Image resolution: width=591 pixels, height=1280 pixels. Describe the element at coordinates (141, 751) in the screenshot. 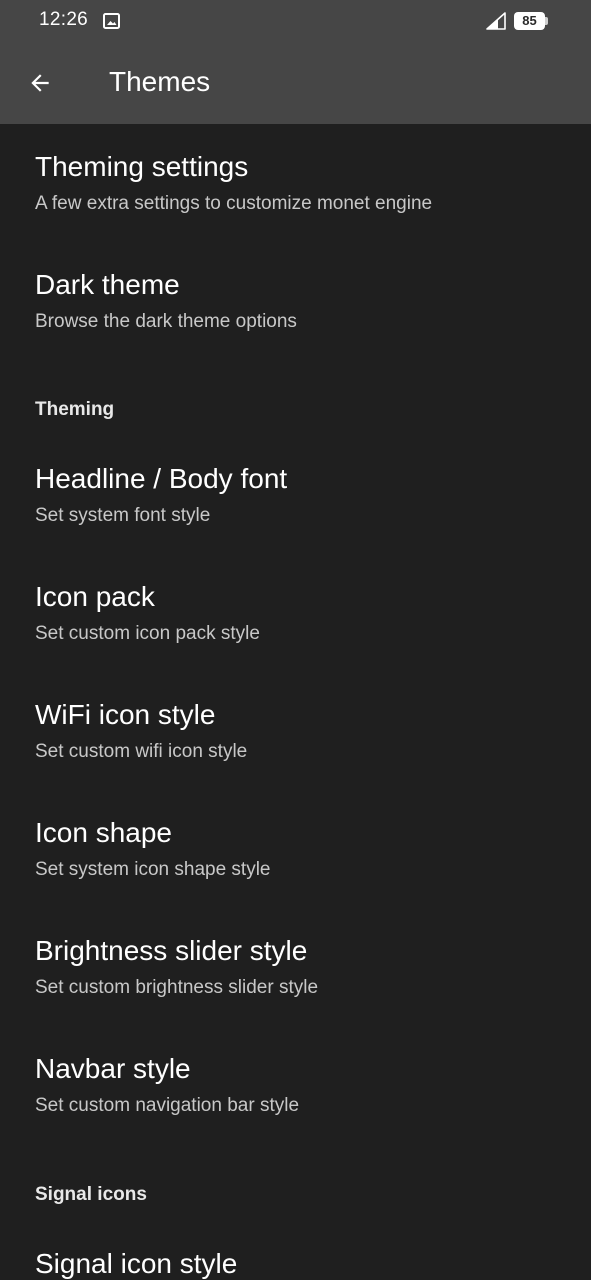

I see `pref-summary: Set custom wifi icon style` at that location.